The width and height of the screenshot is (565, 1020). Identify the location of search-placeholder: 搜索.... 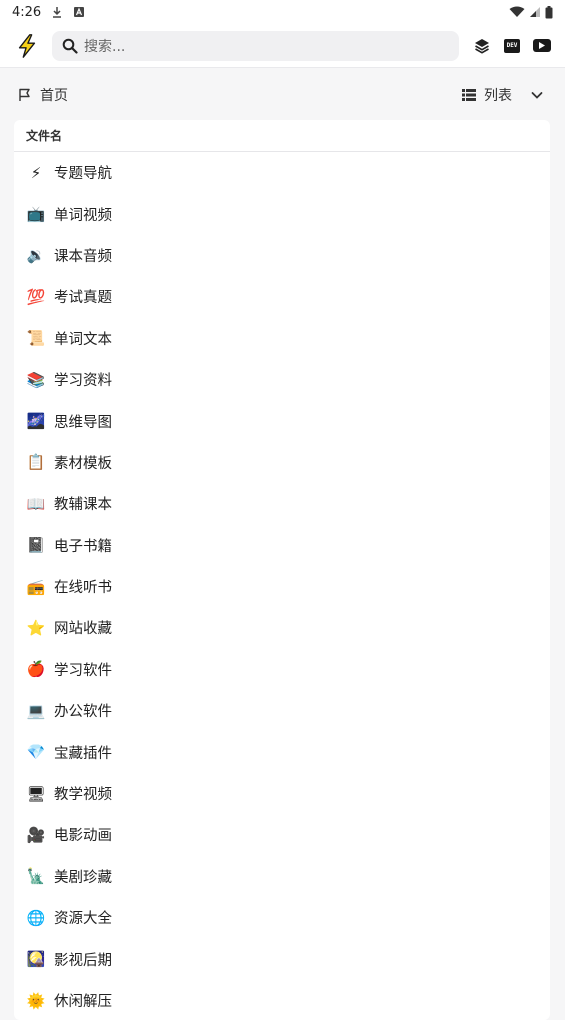
(105, 46).